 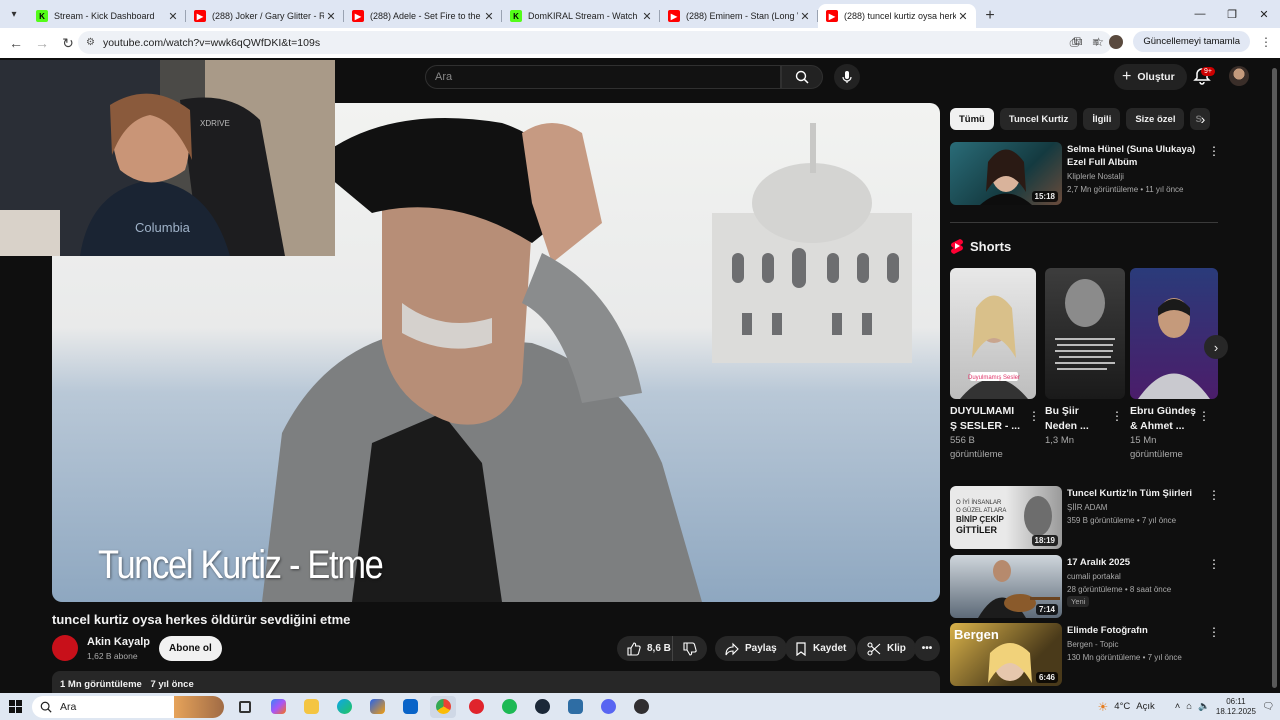 What do you see at coordinates (751, 648) in the screenshot?
I see `share-button: Paylaş` at bounding box center [751, 648].